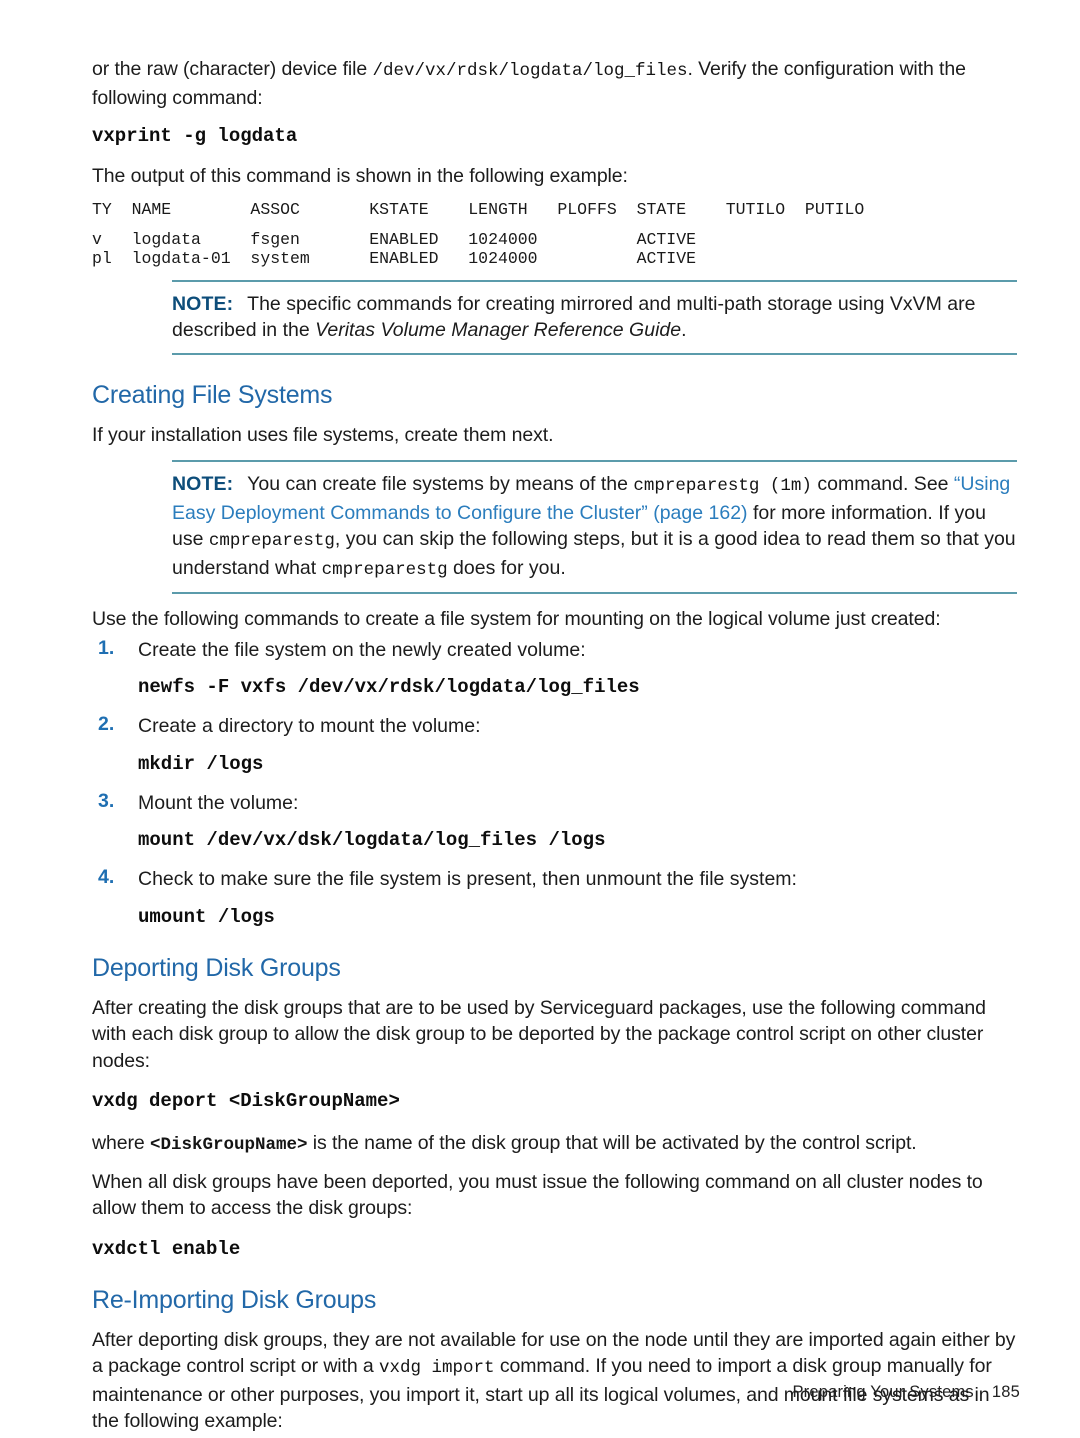 This screenshot has height=1438, width=1080. What do you see at coordinates (195, 136) in the screenshot?
I see `vxprint-command: vxprint -g logdata` at bounding box center [195, 136].